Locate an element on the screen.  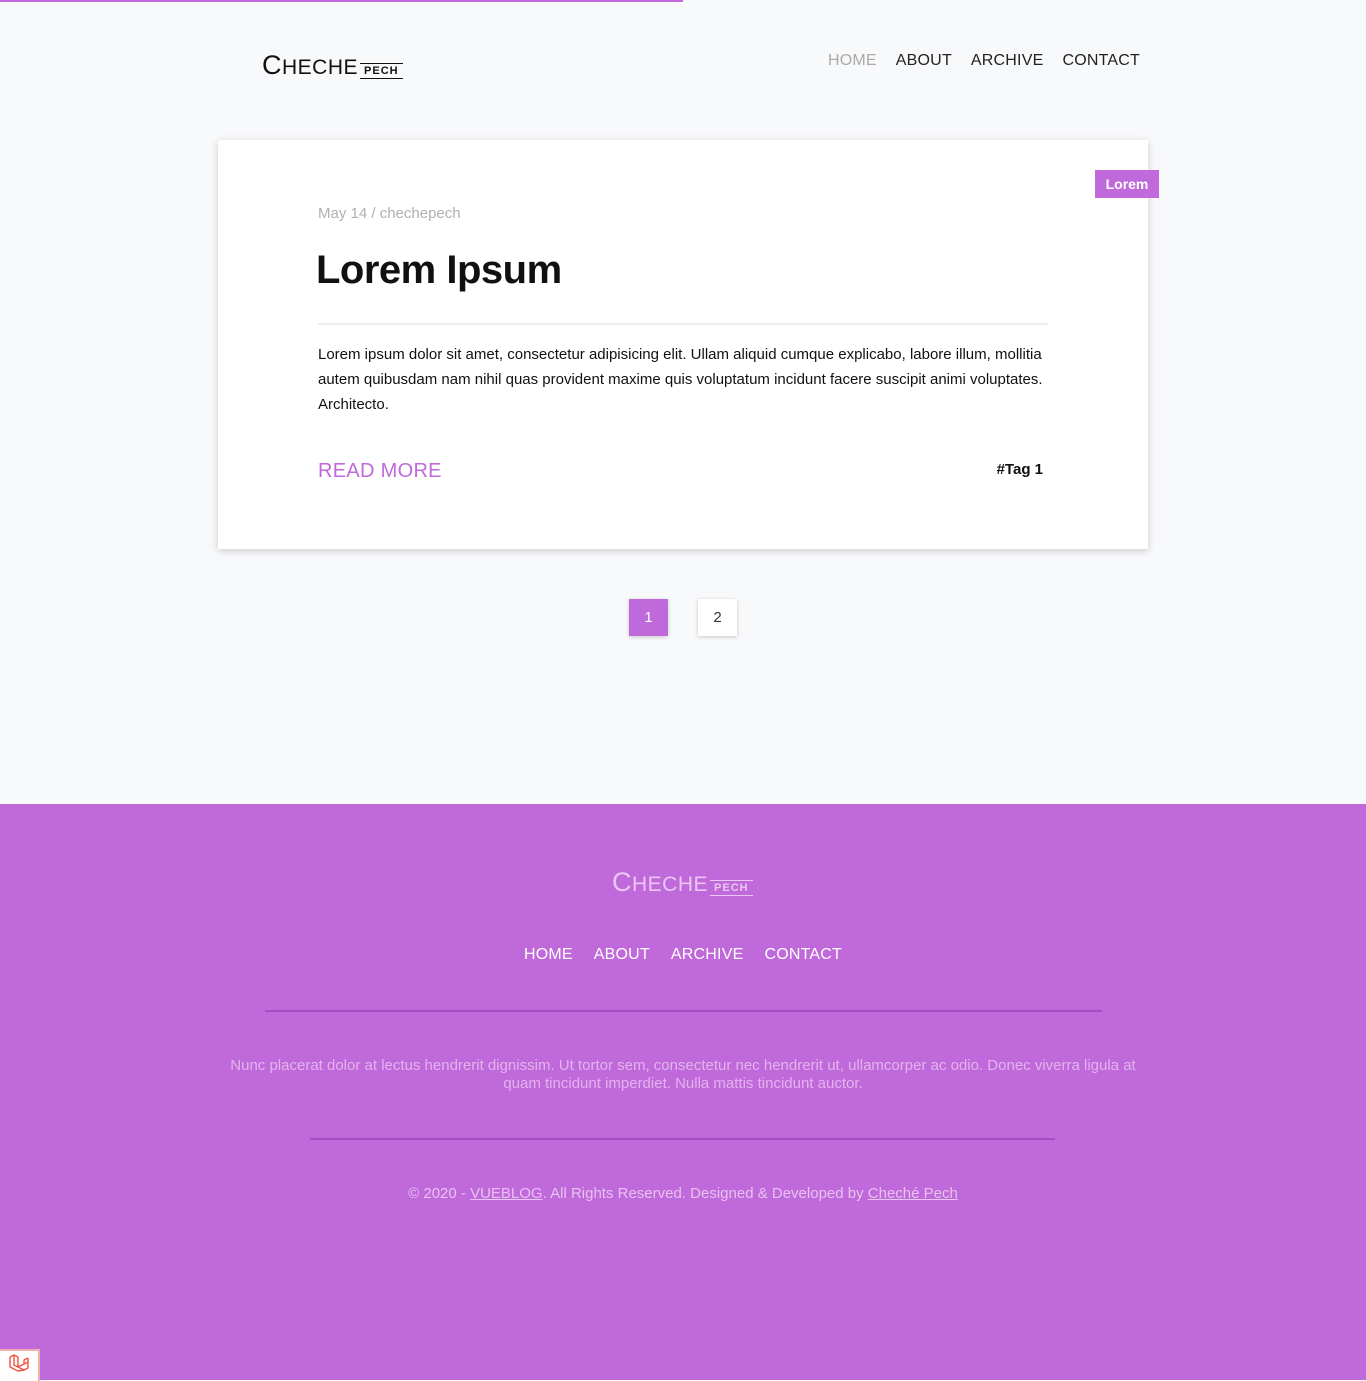
footer-nav-archive: ARCHIVE is located at coordinates (707, 955).